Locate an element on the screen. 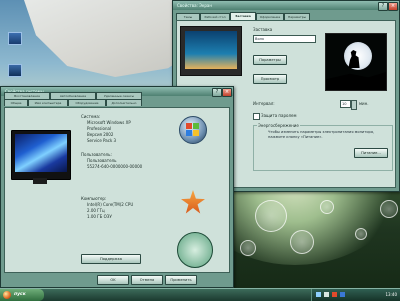  wolf-preview-image is located at coordinates (356, 62).